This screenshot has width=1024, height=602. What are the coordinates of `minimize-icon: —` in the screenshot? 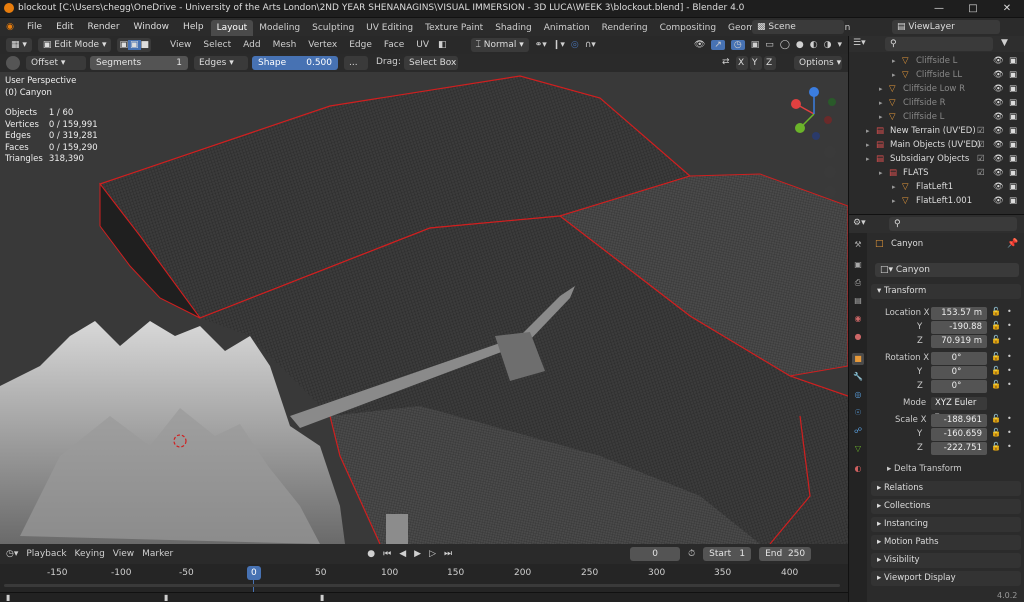 It's located at (939, 9).